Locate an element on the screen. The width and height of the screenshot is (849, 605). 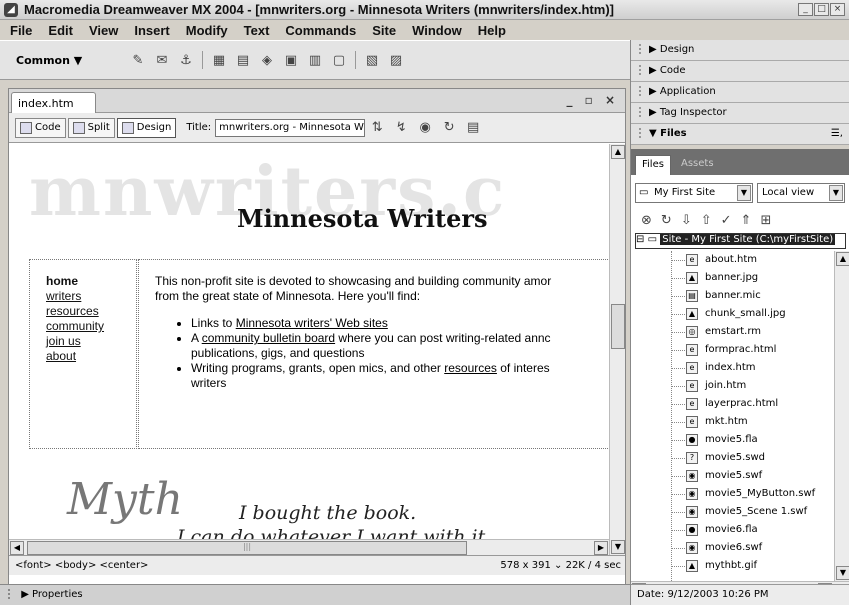
insert-category-dropdown: Common ▼ is located at coordinates (71, 60).